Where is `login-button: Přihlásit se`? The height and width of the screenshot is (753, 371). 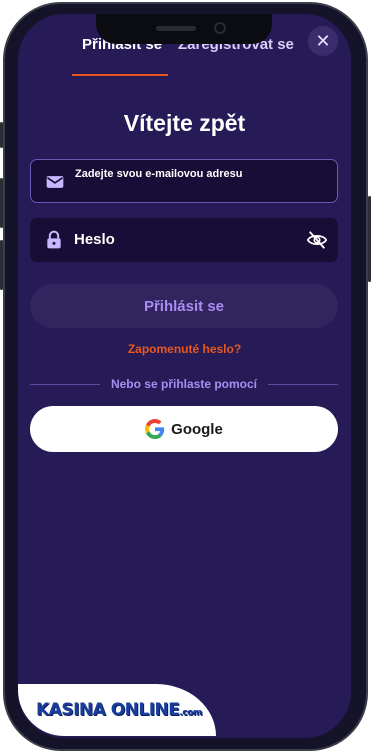 login-button: Přihlásit se is located at coordinates (184, 306).